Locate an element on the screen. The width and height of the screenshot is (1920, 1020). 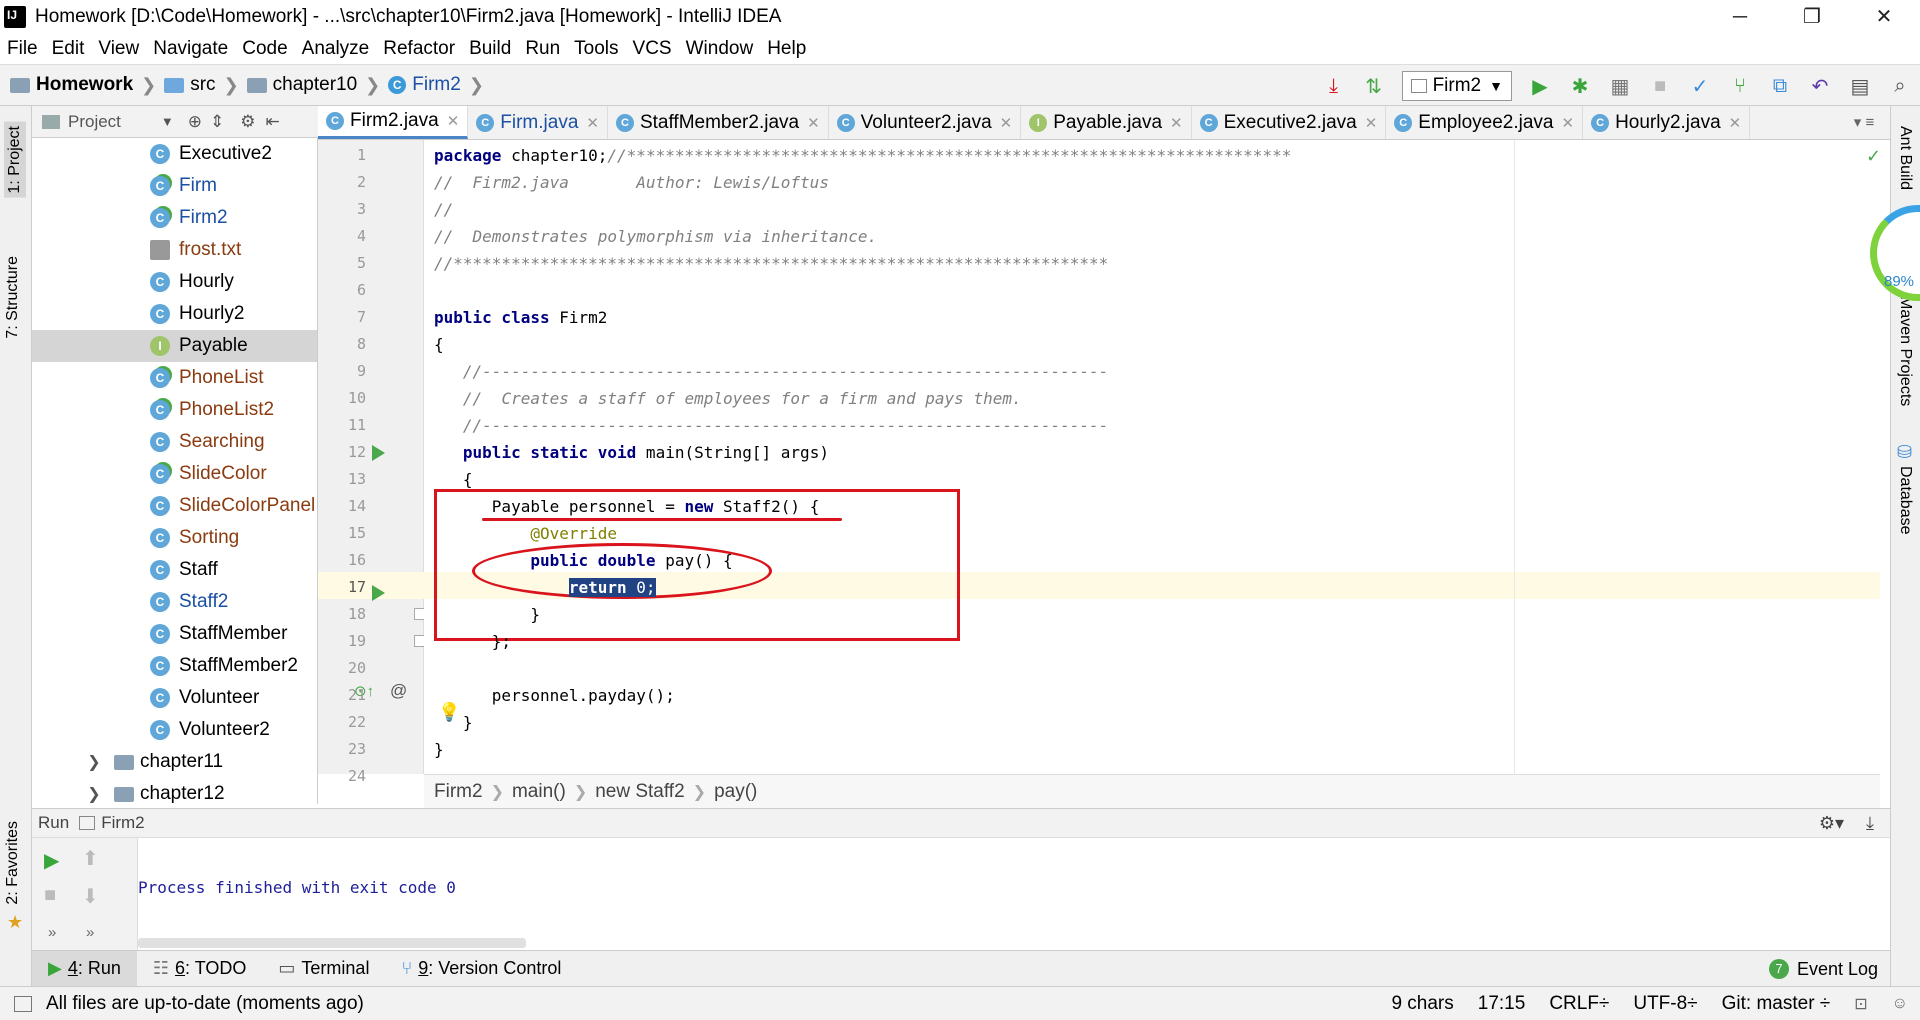
tool-tab-run: ▶ 4: Run is located at coordinates (84, 968).